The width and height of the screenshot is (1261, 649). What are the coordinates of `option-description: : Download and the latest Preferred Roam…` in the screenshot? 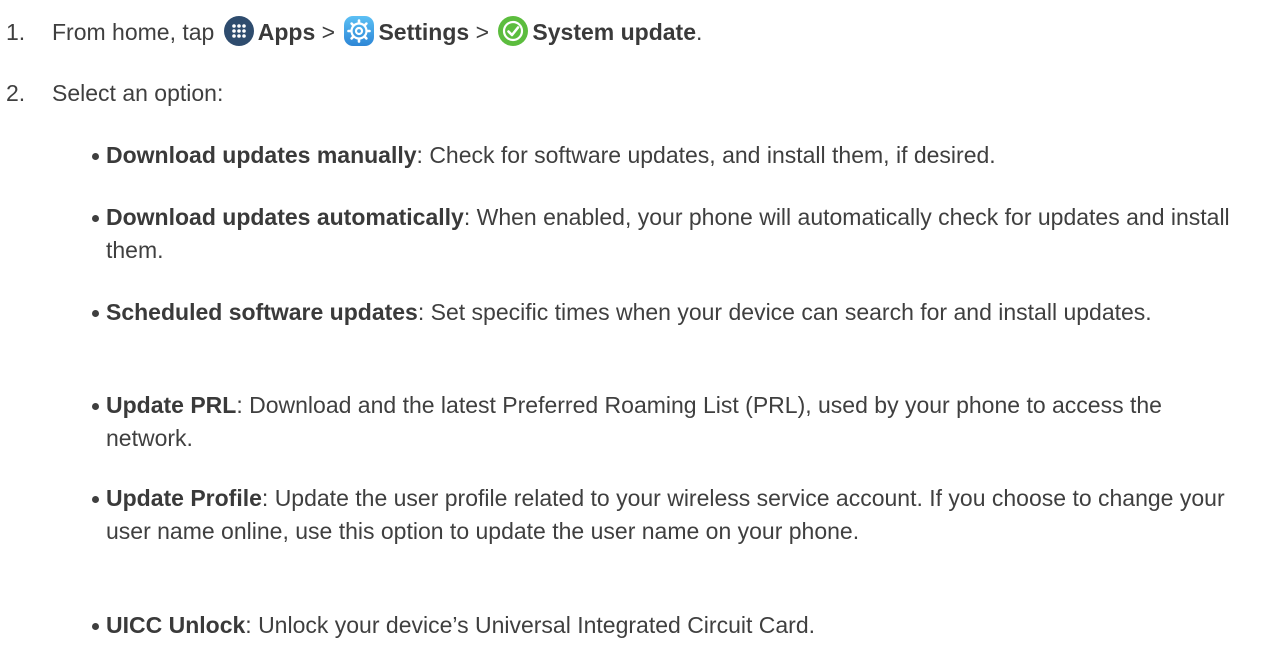 It's located at (634, 421).